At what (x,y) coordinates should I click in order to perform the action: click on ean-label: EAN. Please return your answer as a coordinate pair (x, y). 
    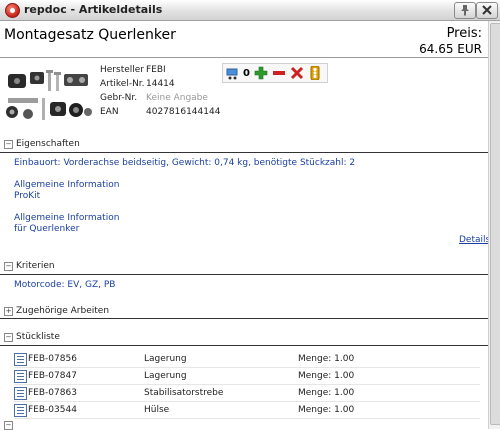
    Looking at the image, I should click on (109, 112).